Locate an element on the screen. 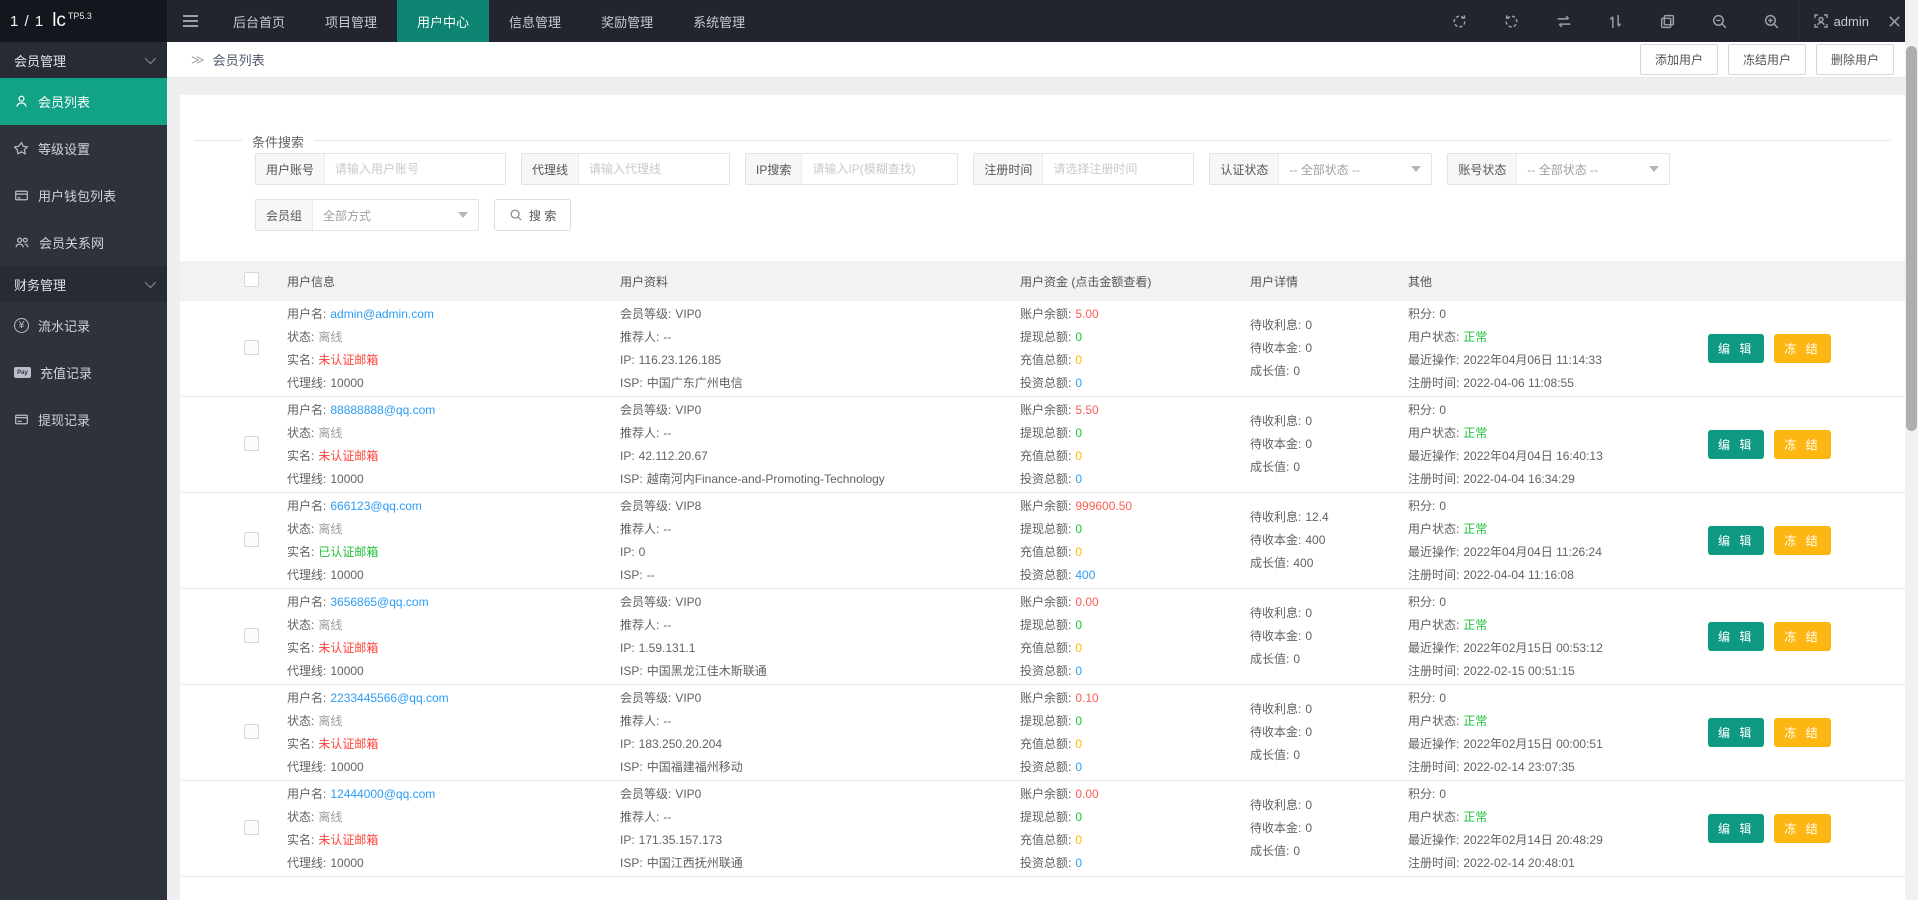 The width and height of the screenshot is (1918, 900). account-status-select: -- 全部状态 -- is located at coordinates (1593, 169).